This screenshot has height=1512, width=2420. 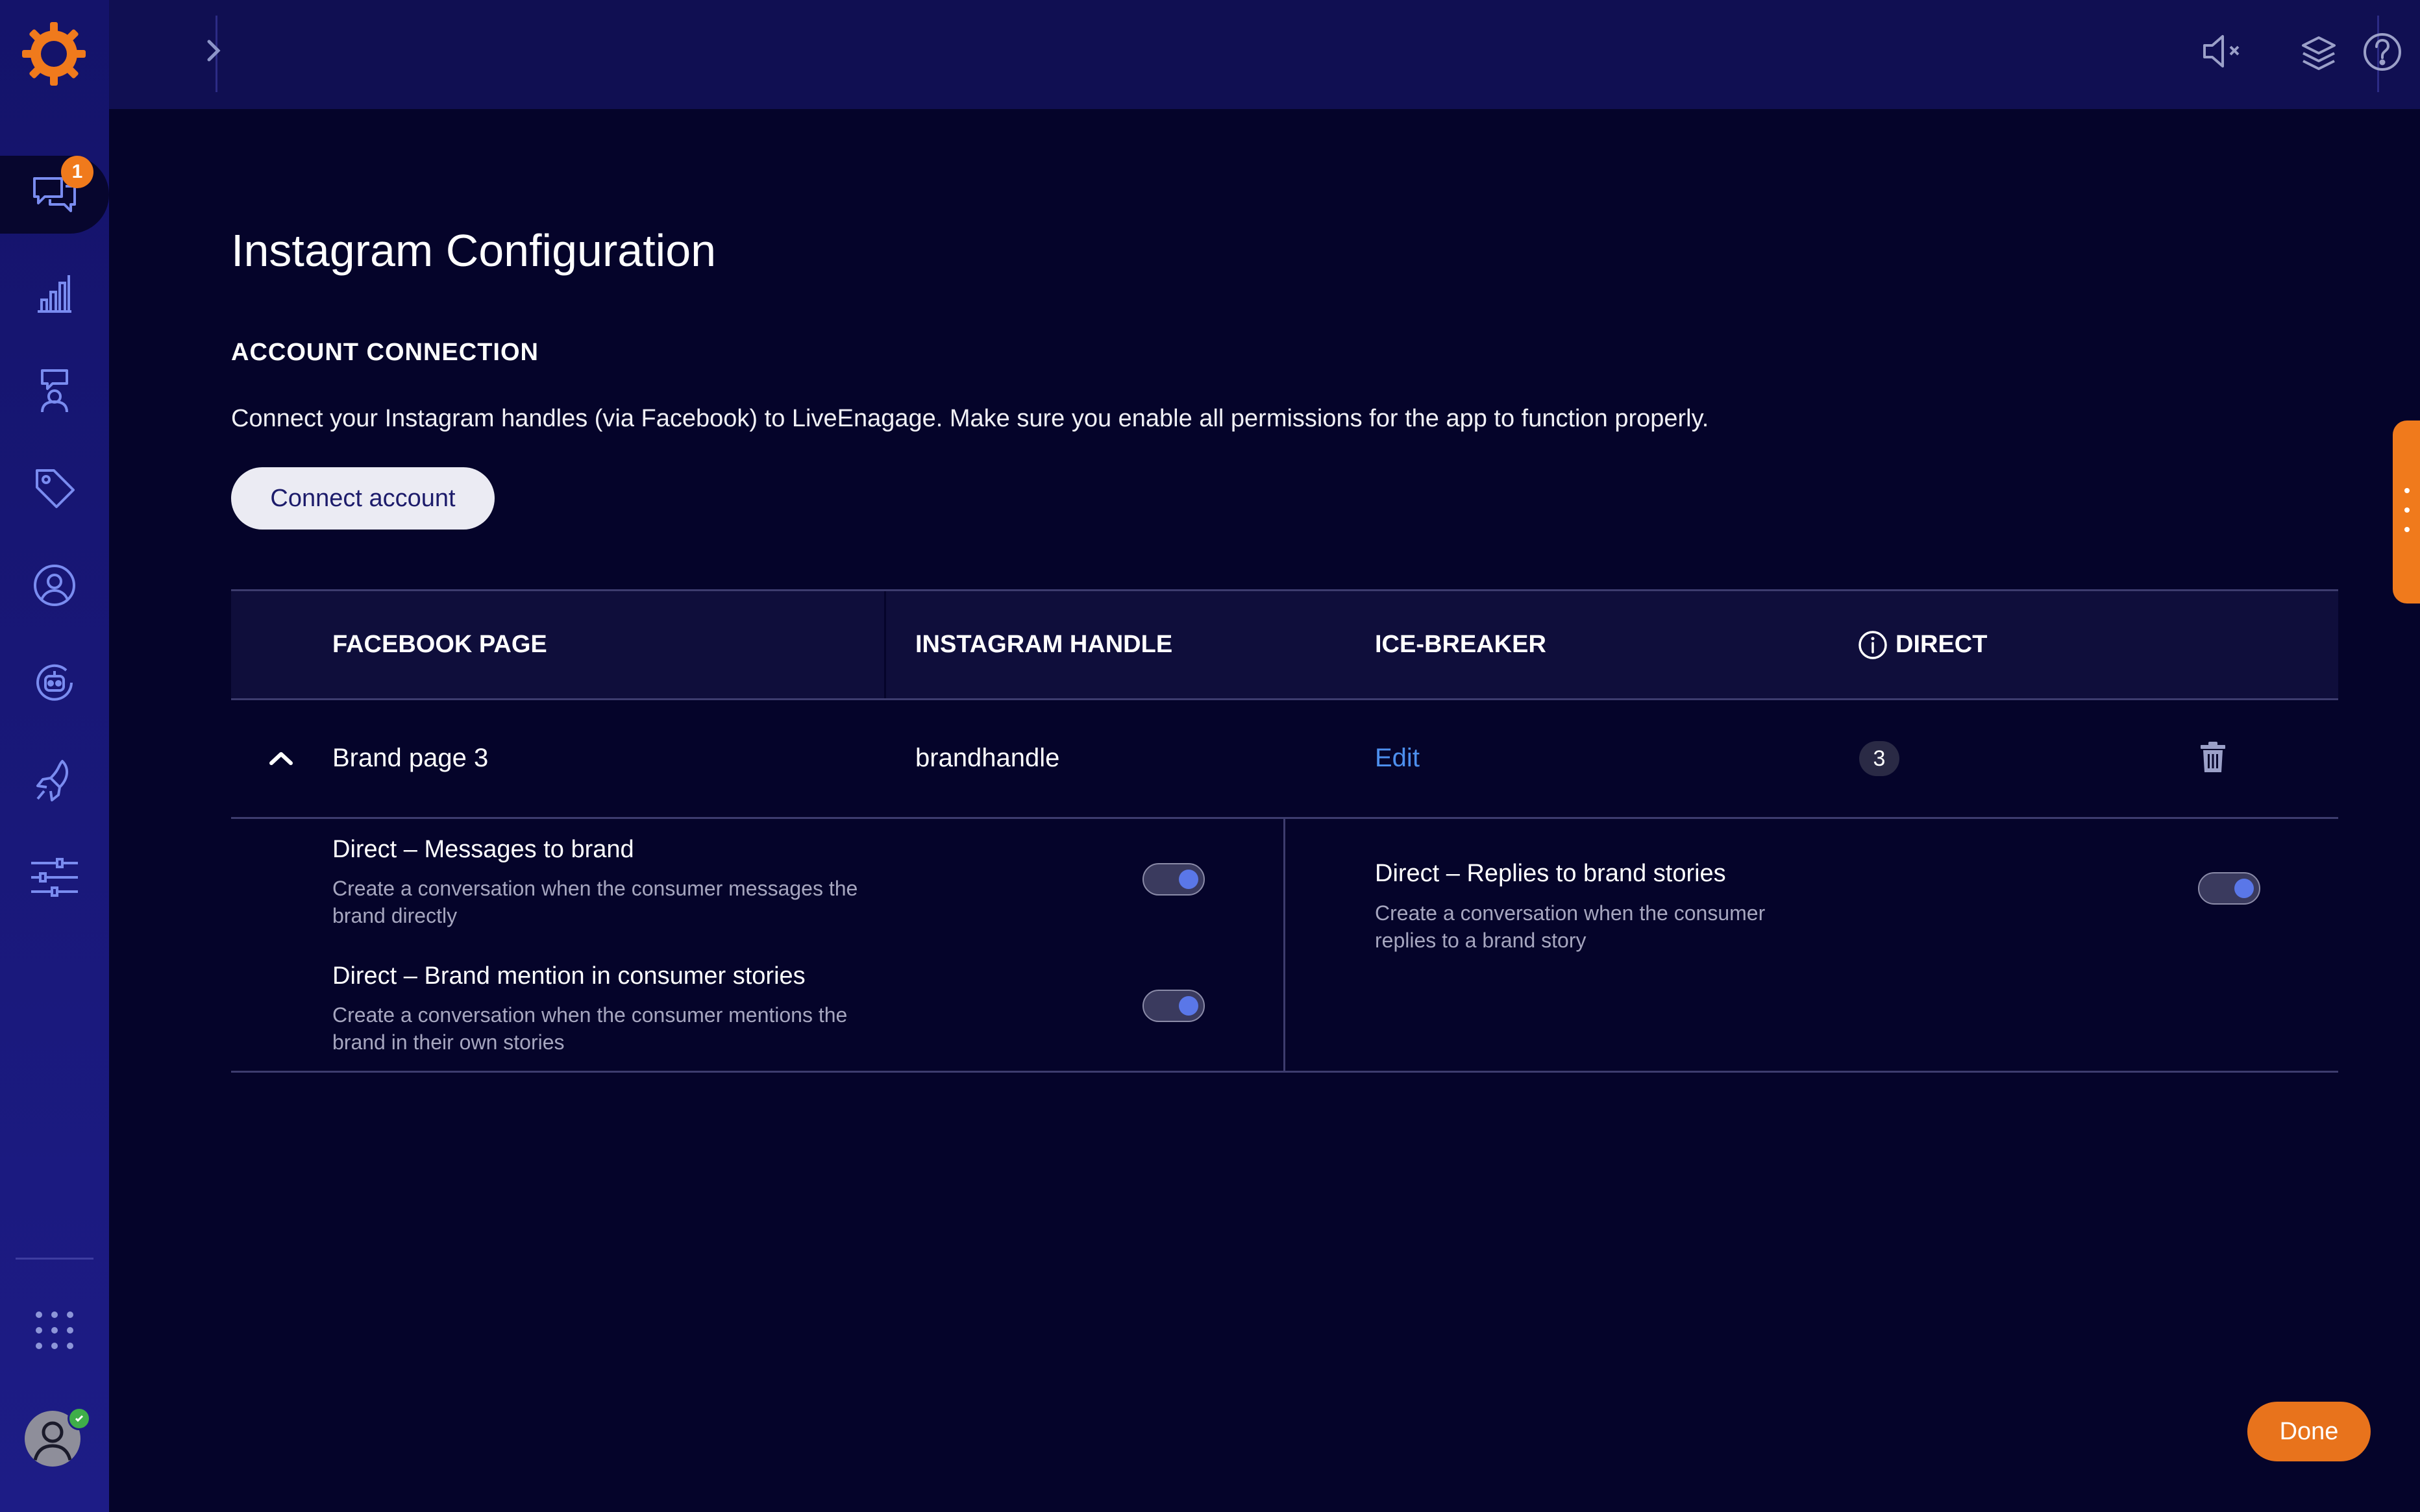 What do you see at coordinates (2319, 54) in the screenshot?
I see `layers-icon` at bounding box center [2319, 54].